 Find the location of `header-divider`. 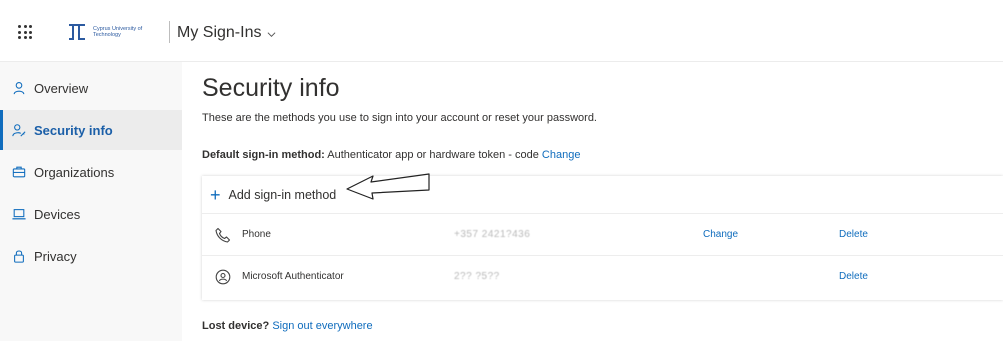

header-divider is located at coordinates (169, 32).